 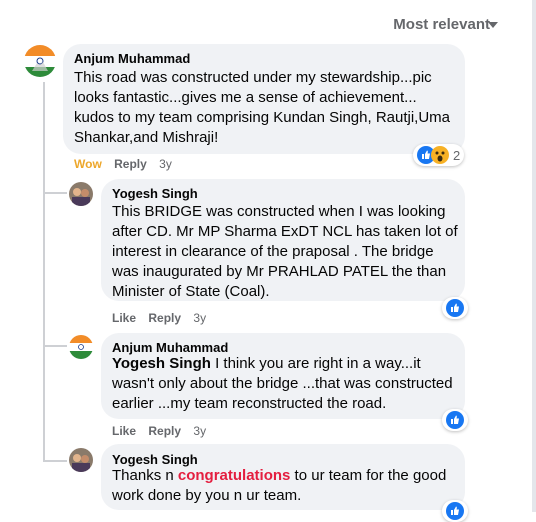 I want to click on caret-down-icon, so click(x=493, y=25).